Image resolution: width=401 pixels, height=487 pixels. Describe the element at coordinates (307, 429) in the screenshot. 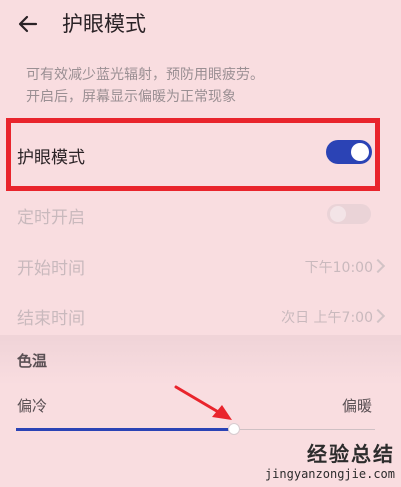

I see `slider-track-empty` at that location.